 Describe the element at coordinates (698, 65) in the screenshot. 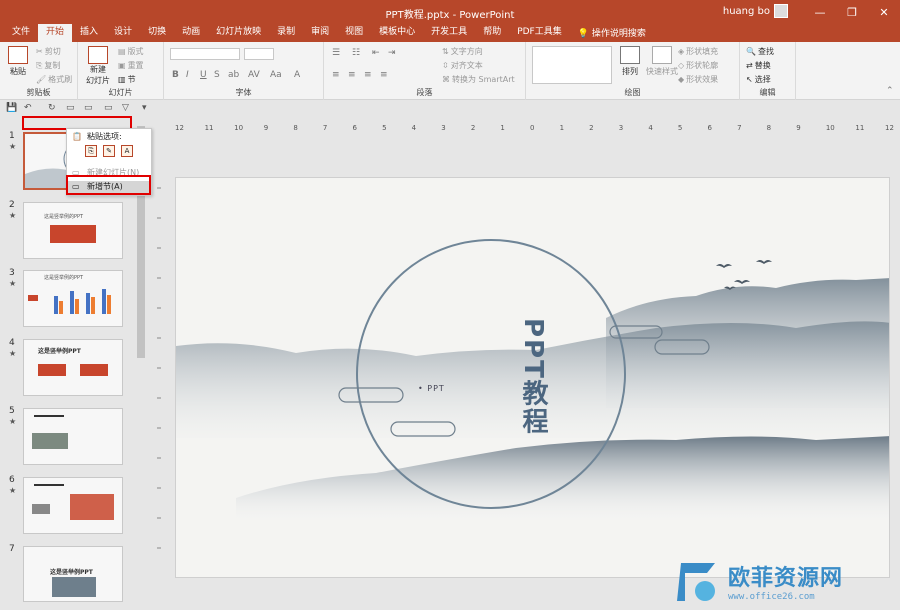

I see `shape-outline-button: ◇ 形状轮廓` at that location.